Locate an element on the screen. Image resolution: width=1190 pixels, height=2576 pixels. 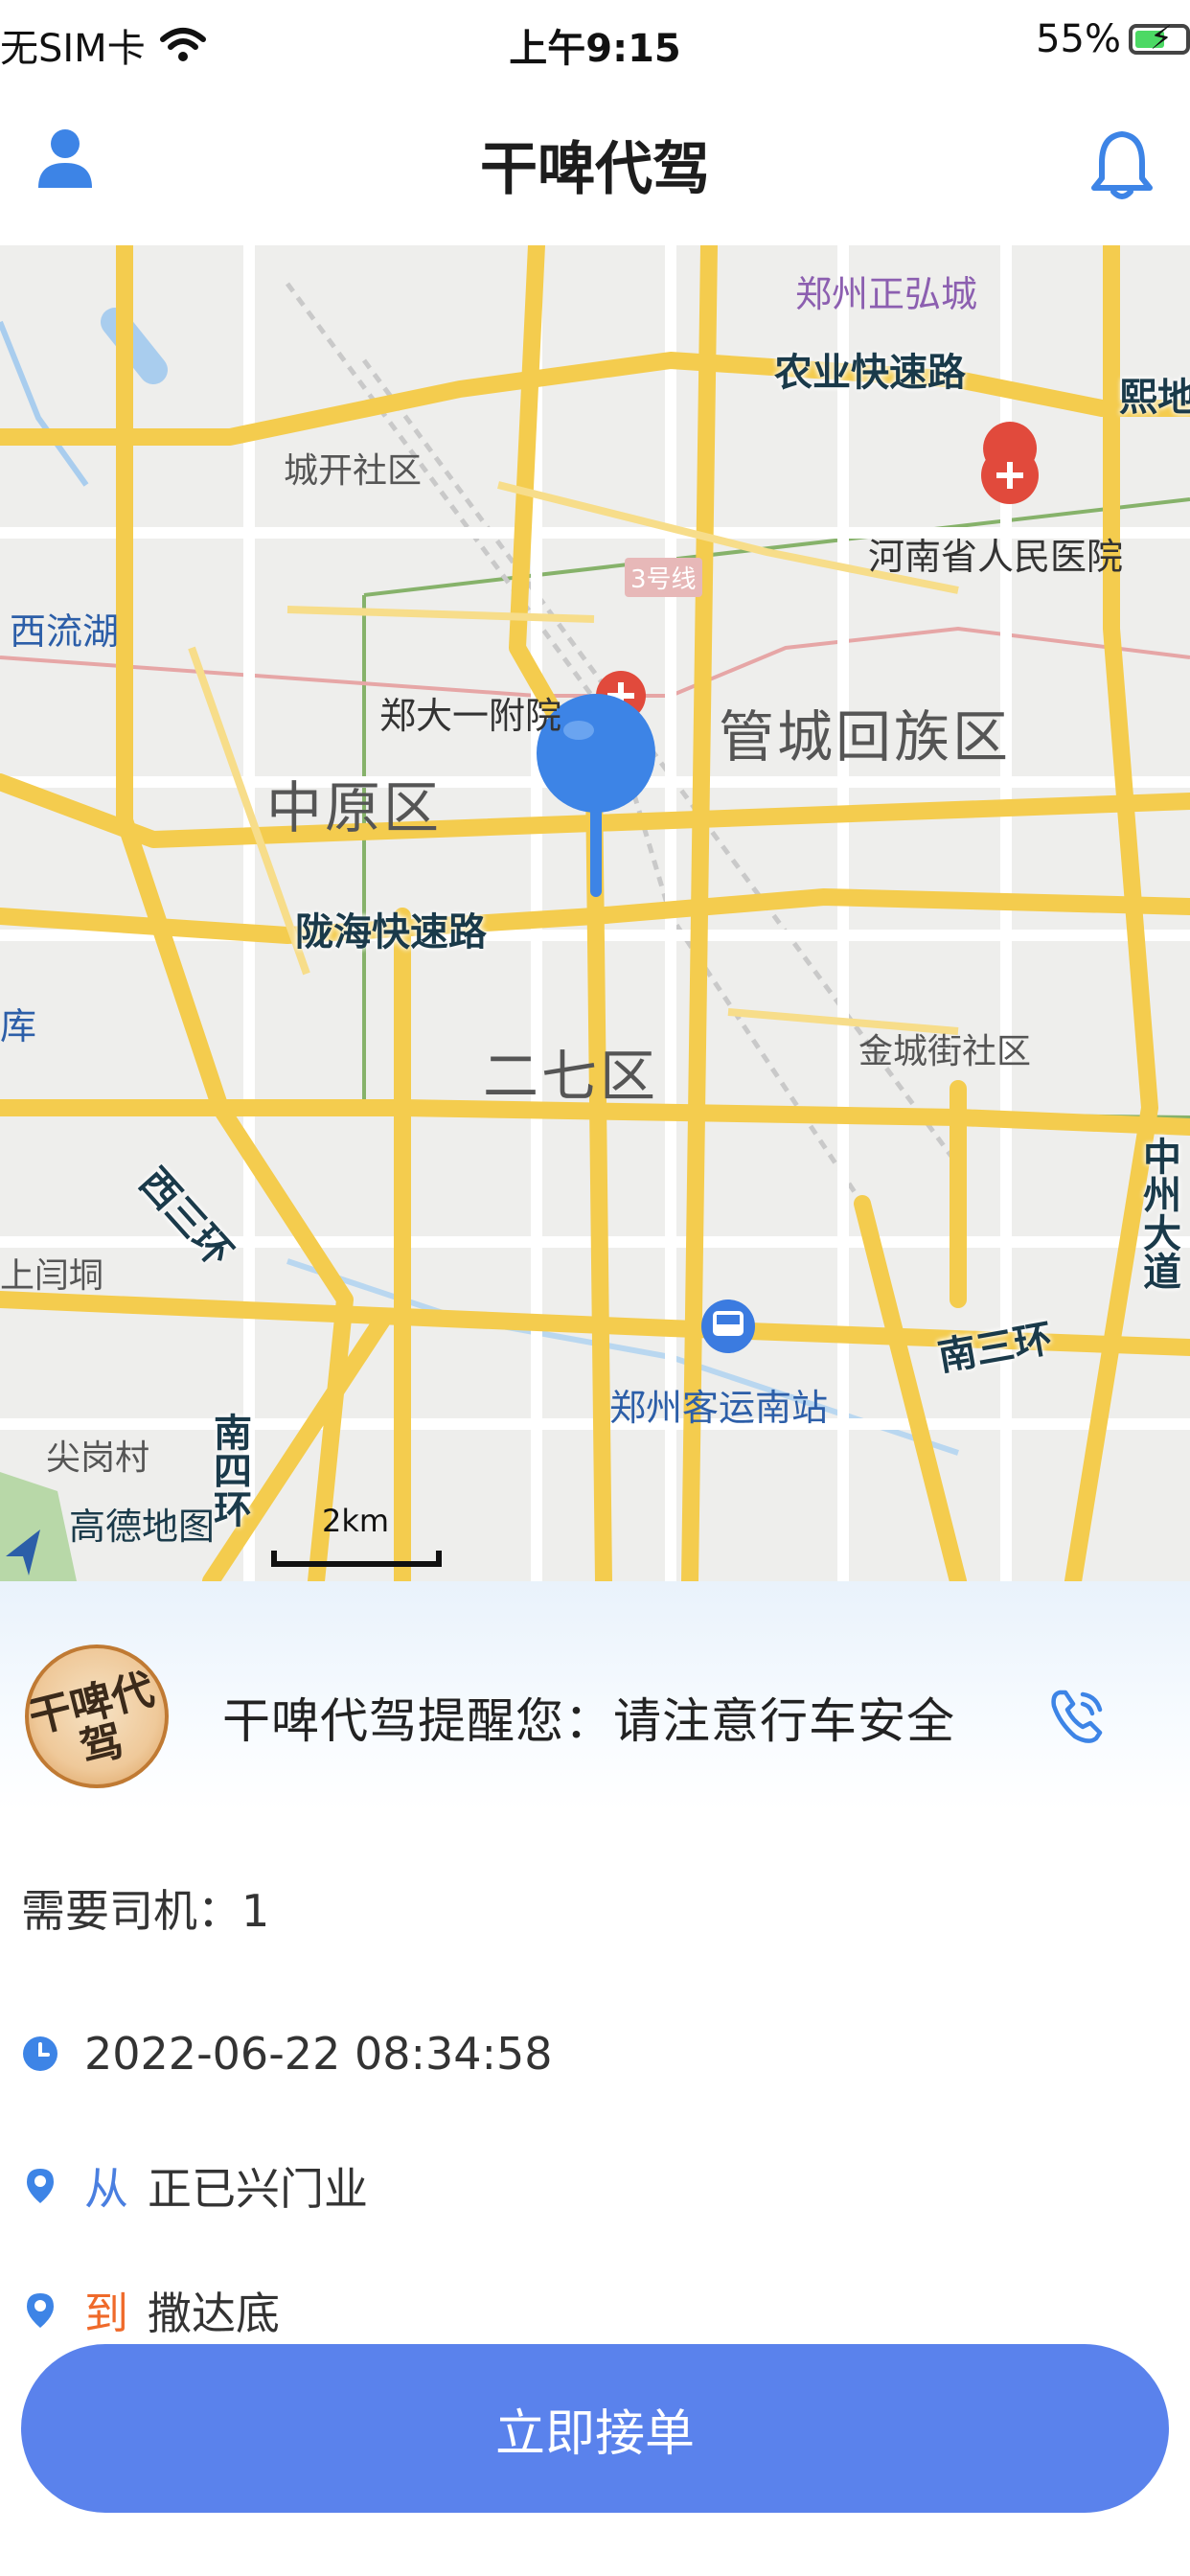
logo-text: 干啤代驾 is located at coordinates (92, 1719).